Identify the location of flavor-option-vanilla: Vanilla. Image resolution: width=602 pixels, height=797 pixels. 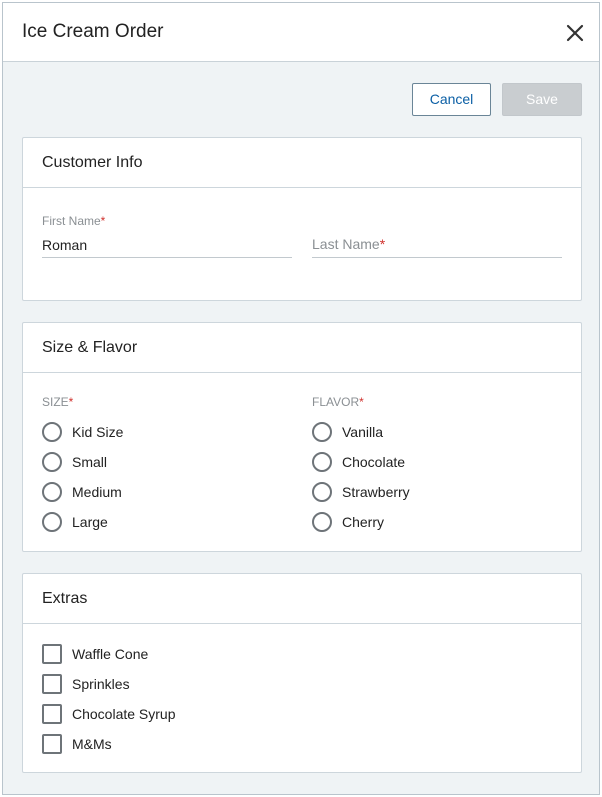
(347, 432).